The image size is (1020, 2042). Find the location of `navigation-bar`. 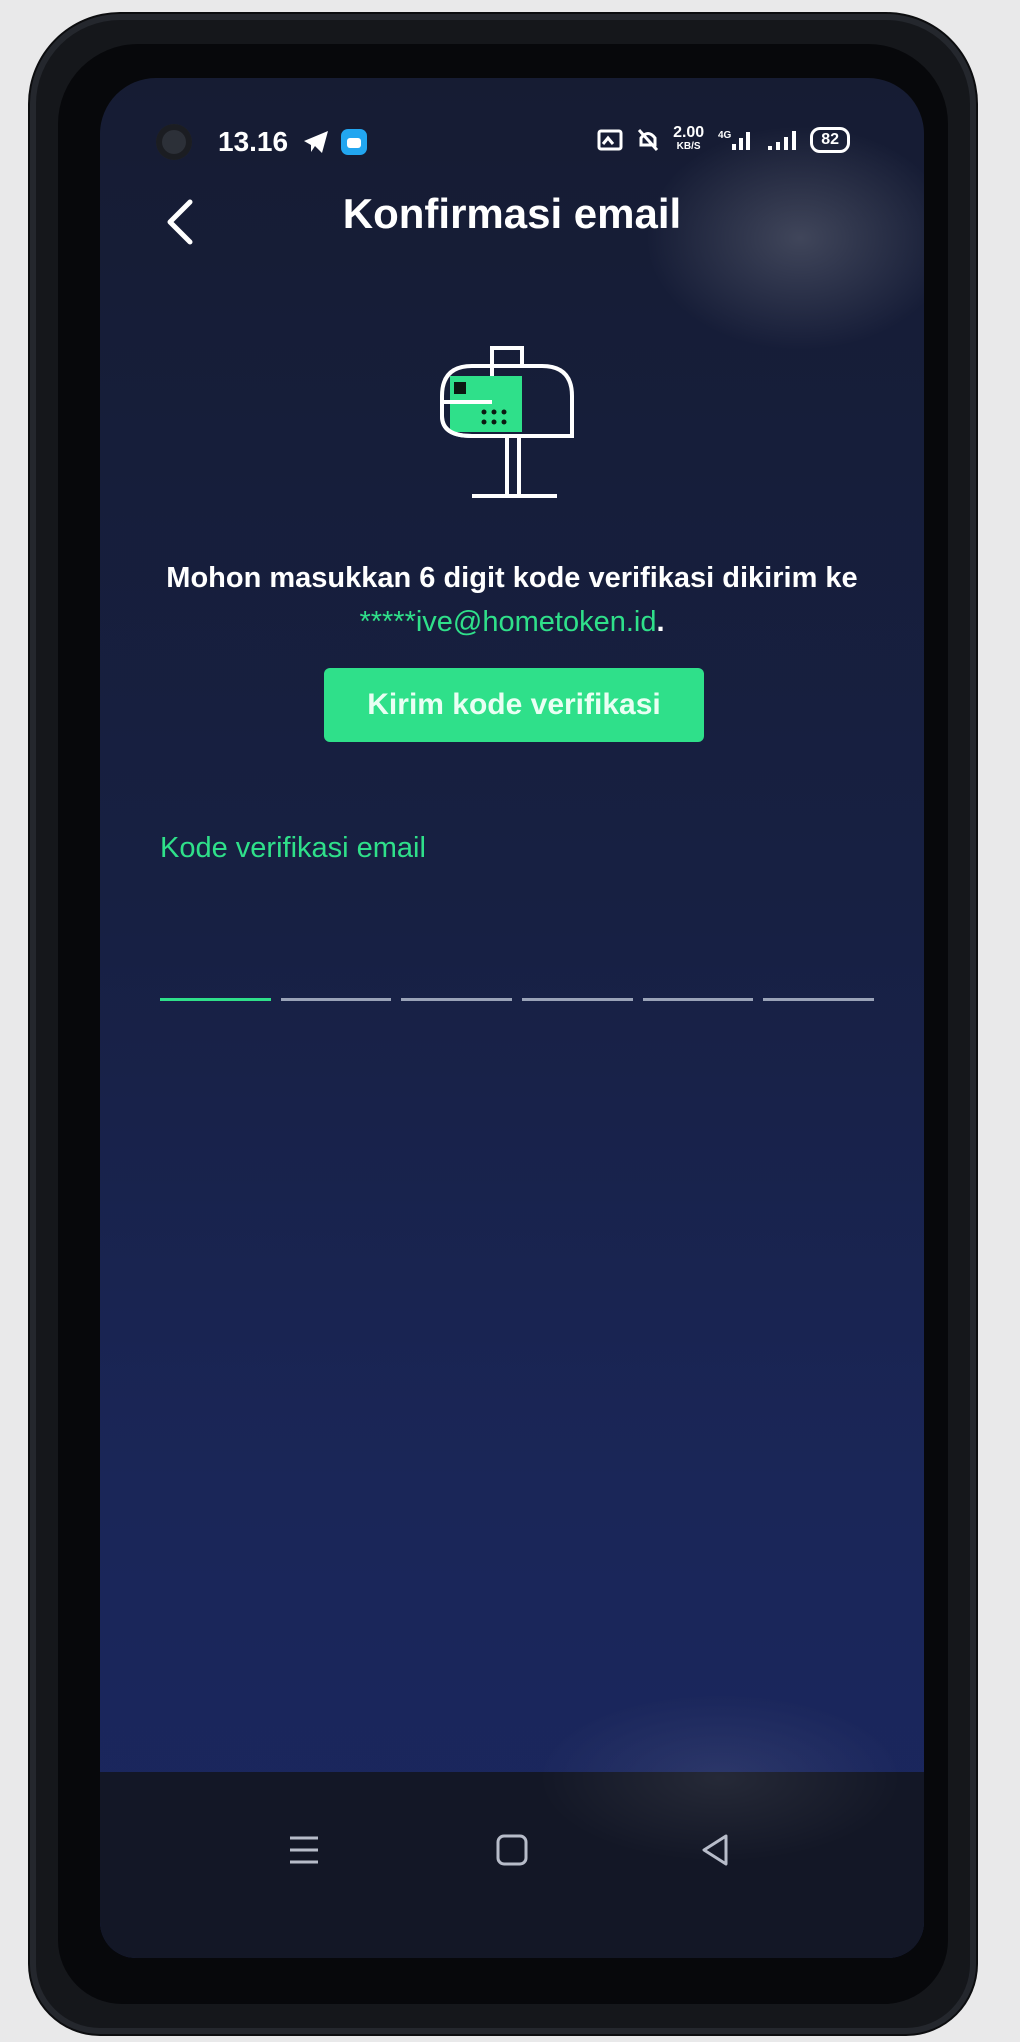

navigation-bar is located at coordinates (512, 1865).